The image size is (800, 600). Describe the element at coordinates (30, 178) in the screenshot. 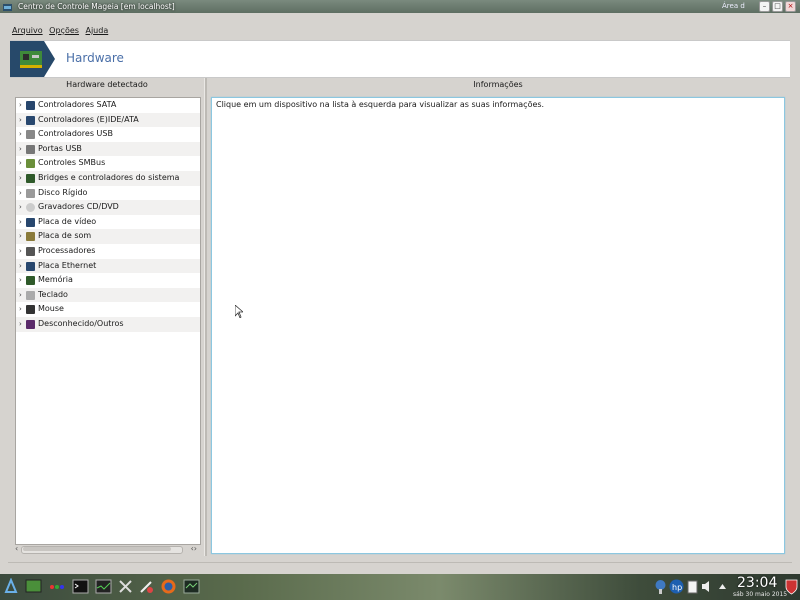

I see `bridge-icon` at that location.